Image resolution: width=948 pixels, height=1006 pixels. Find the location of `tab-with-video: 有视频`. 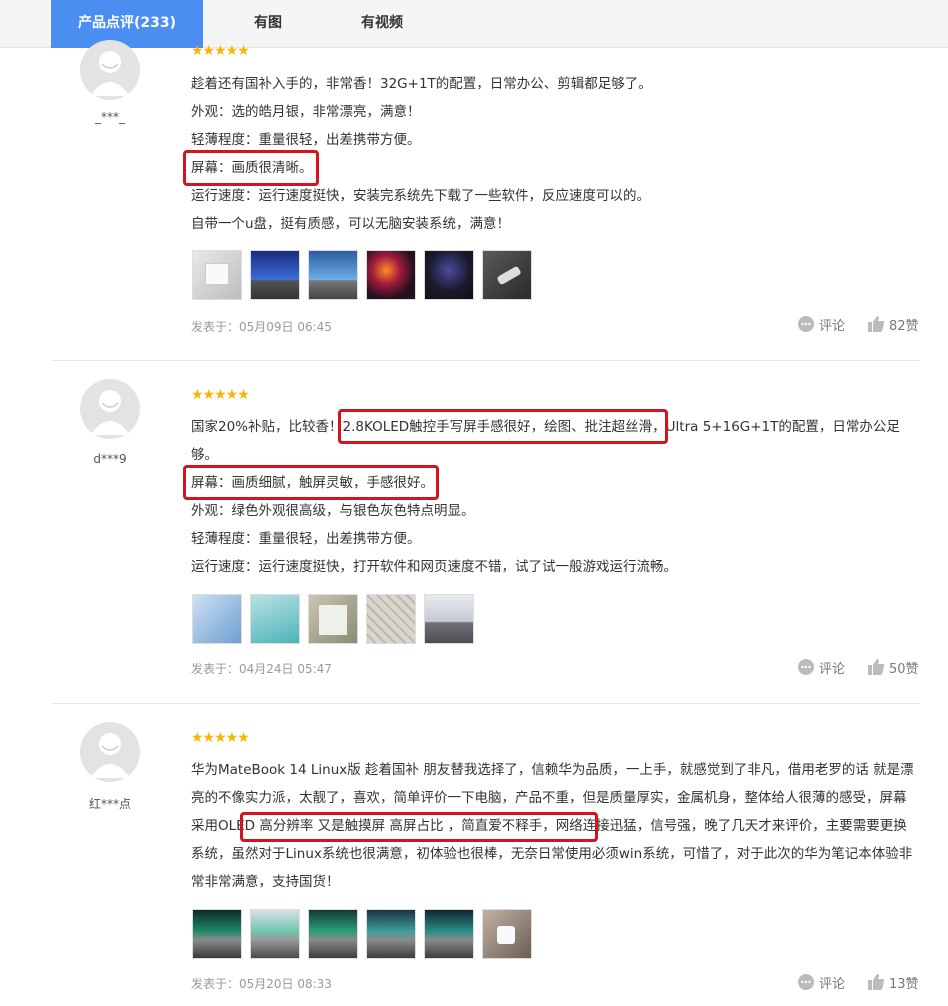

tab-with-video: 有视频 is located at coordinates (382, 24).